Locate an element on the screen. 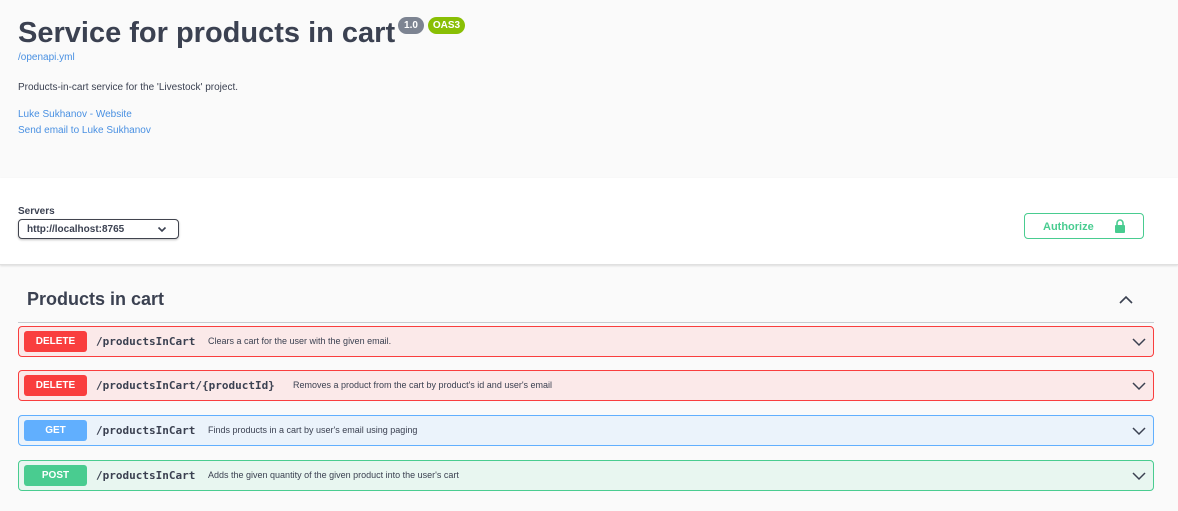 Image resolution: width=1178 pixels, height=511 pixels. tag-title: Products in cart is located at coordinates (96, 299).